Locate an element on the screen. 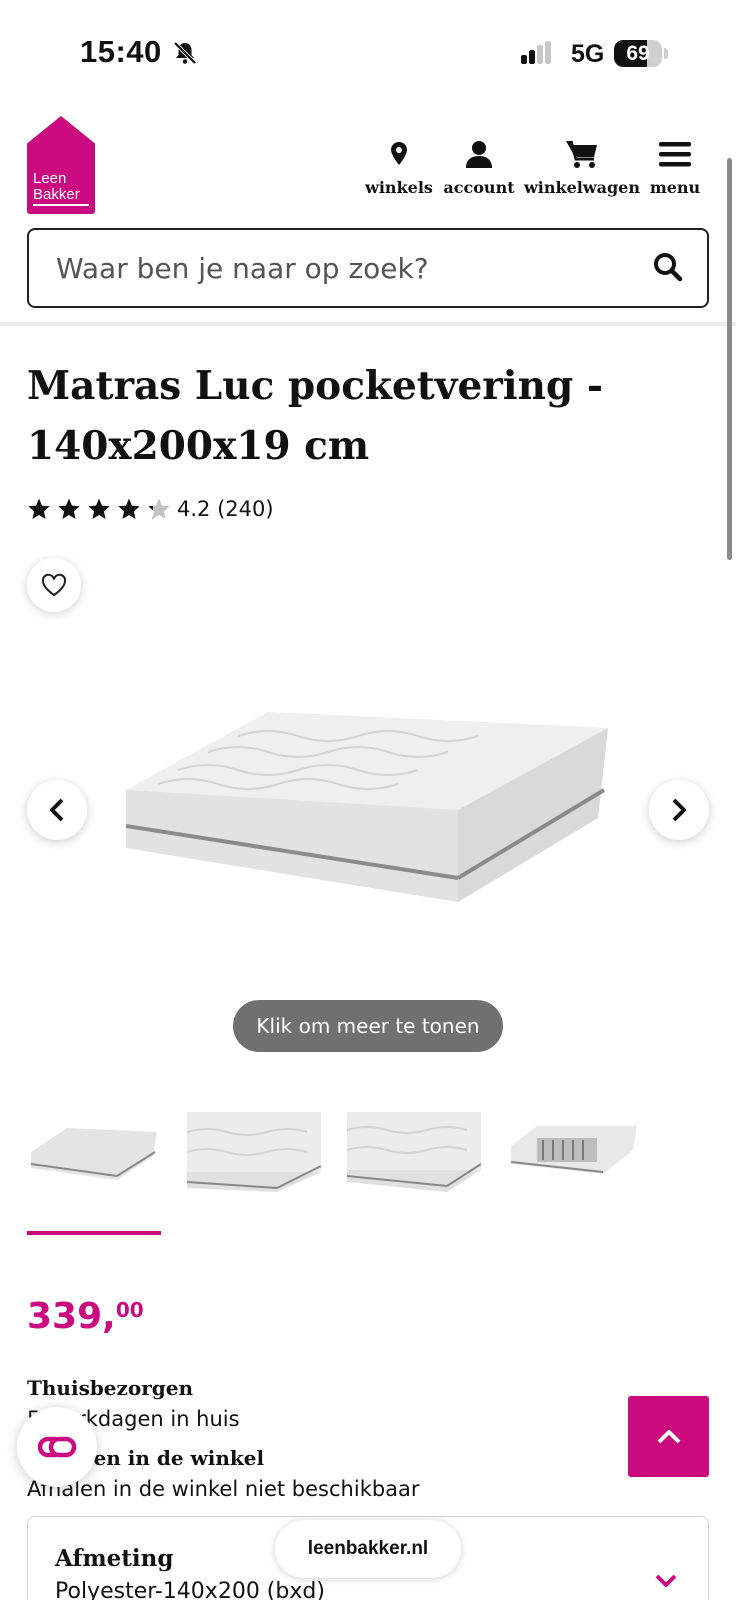 This screenshot has height=1600, width=736. wishlist-button is located at coordinates (54, 585).